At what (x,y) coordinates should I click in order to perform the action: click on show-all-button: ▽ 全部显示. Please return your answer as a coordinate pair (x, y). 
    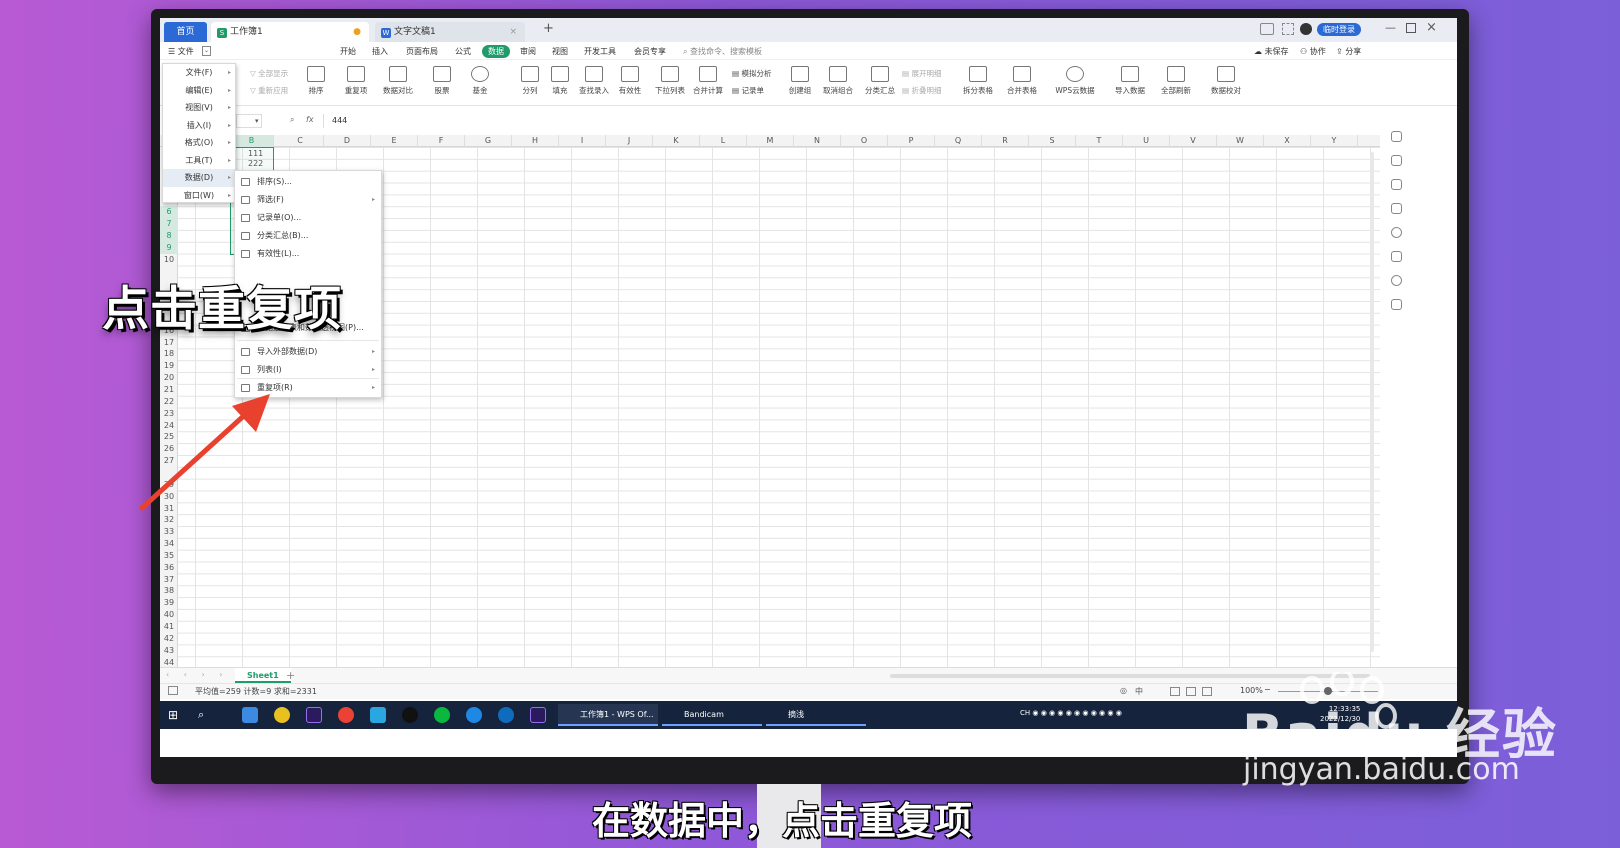
    Looking at the image, I should click on (269, 73).